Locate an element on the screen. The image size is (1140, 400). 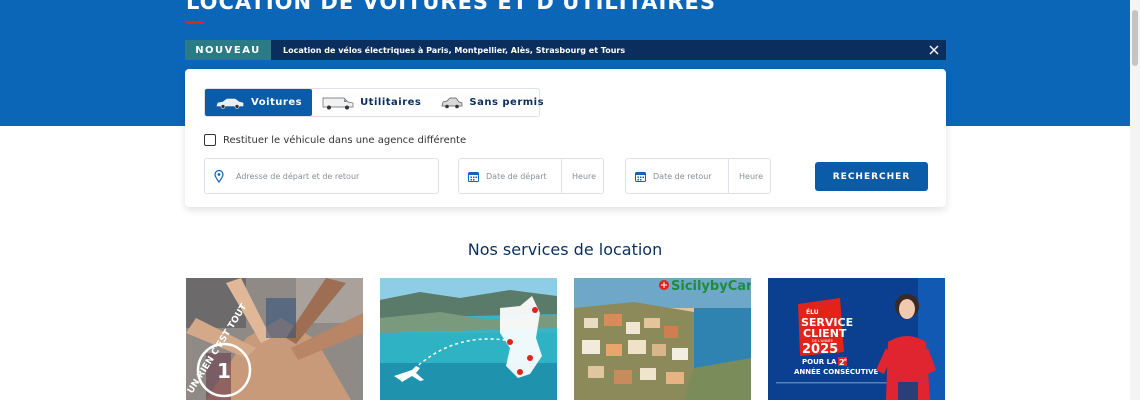
award-ordinal-sup: e is located at coordinates (845, 359).